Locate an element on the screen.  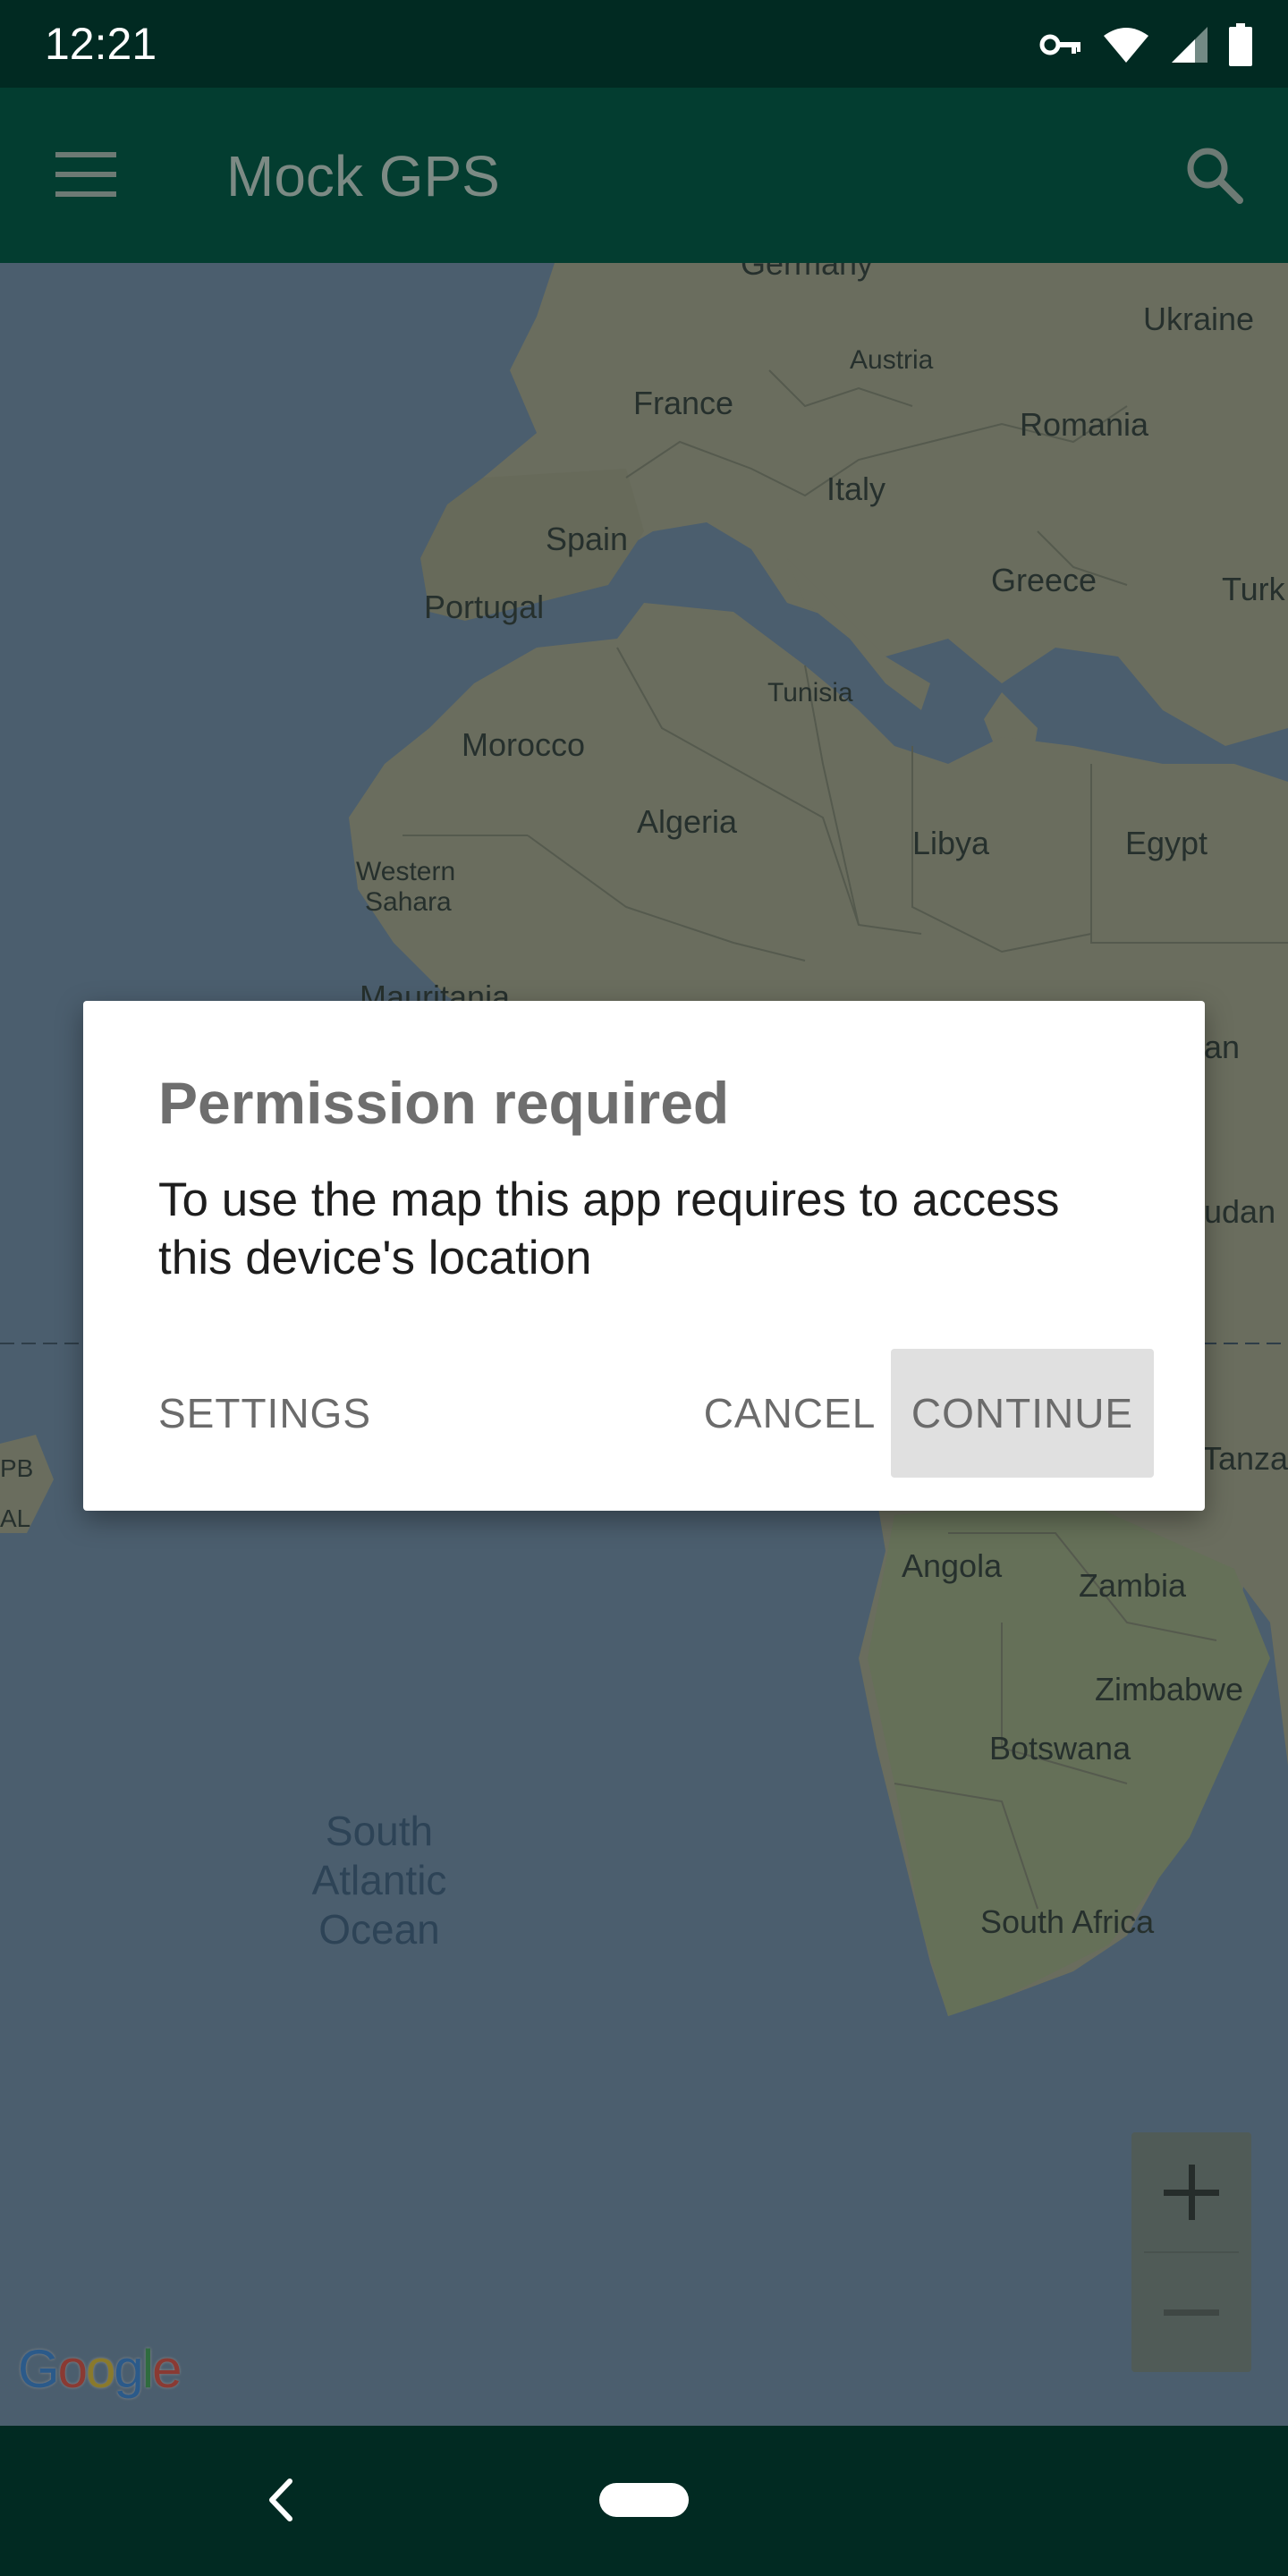
map-label: Morocco is located at coordinates (524, 744).